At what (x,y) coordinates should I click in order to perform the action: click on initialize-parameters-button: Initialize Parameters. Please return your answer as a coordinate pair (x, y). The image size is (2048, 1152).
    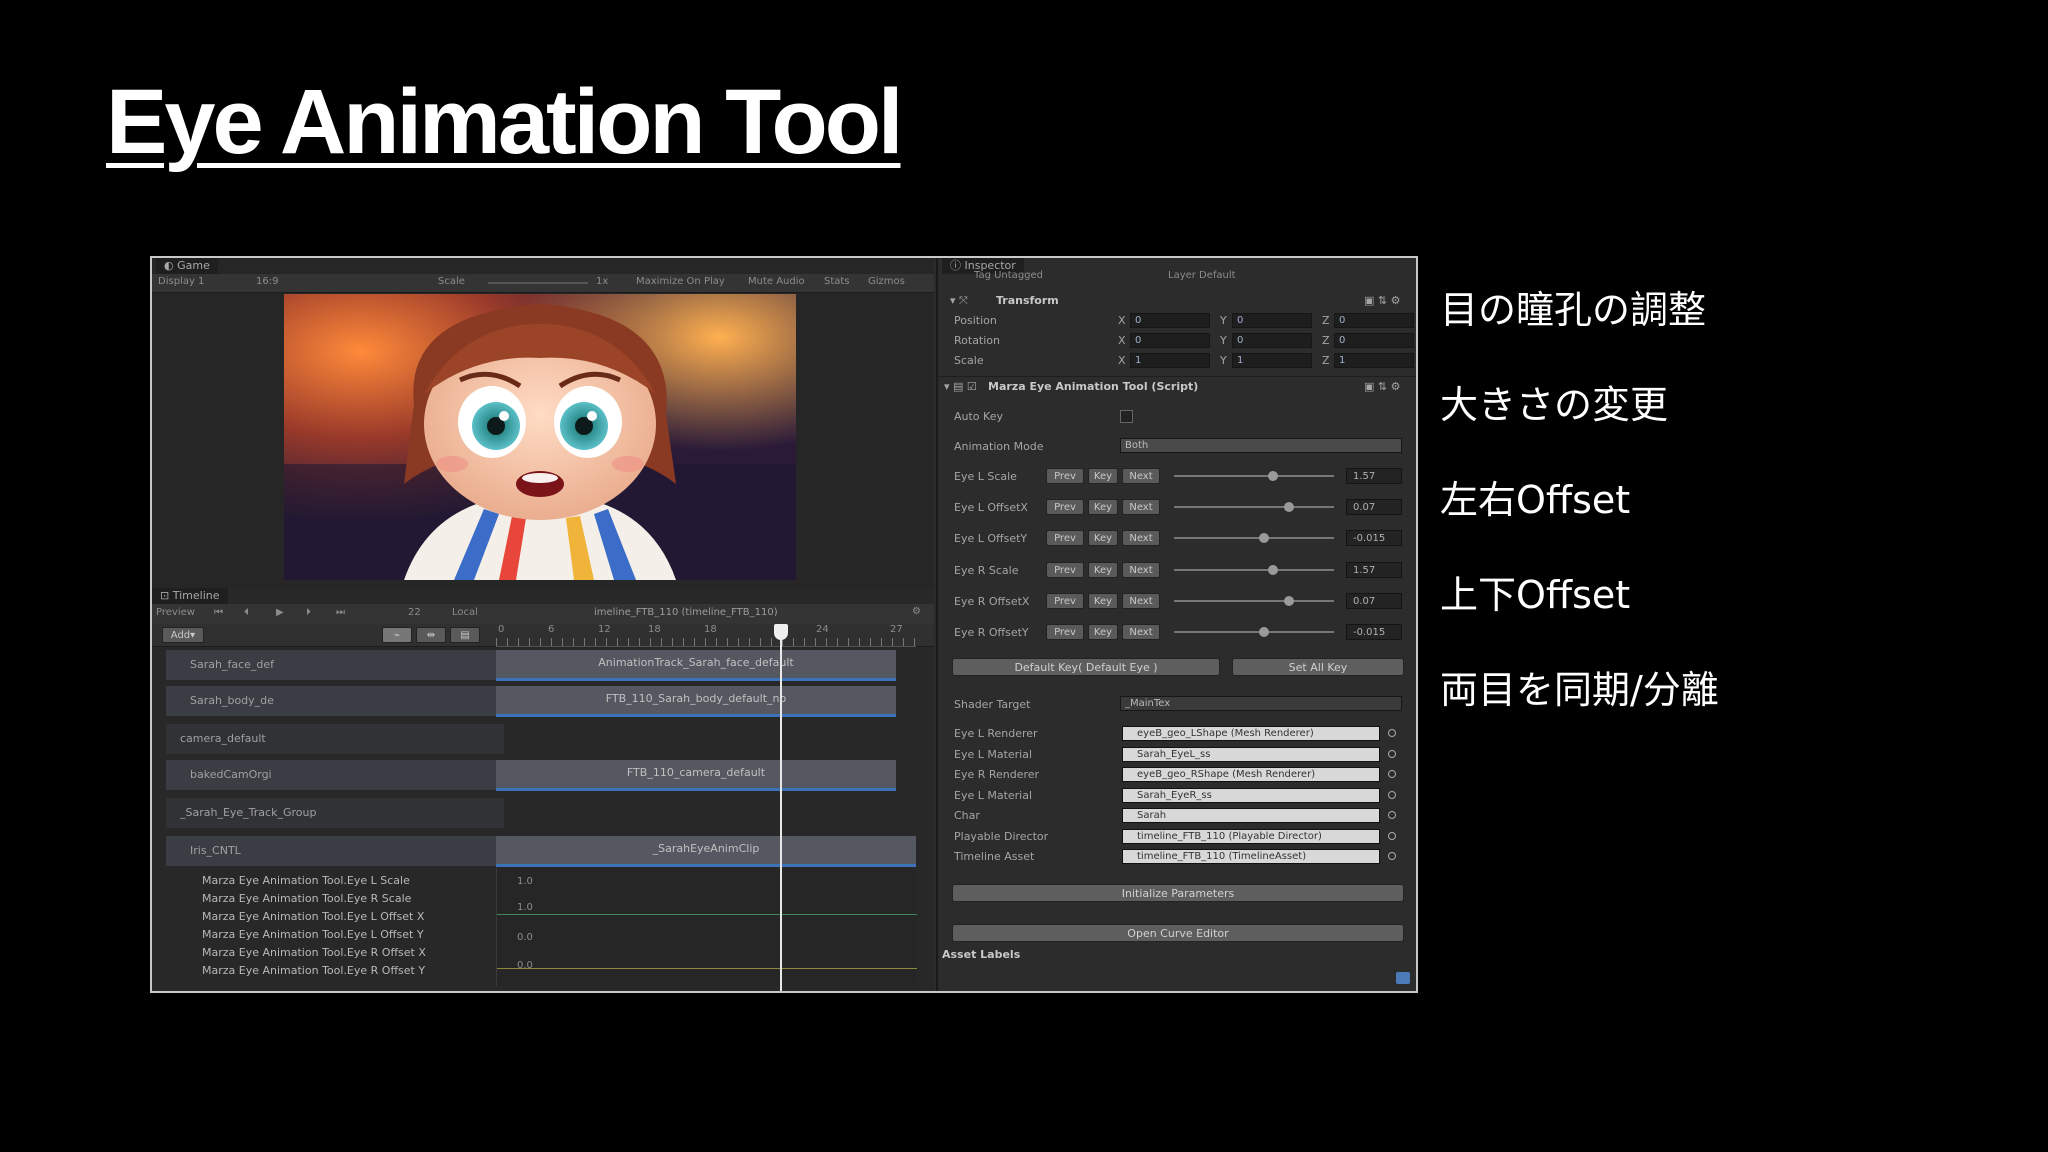
    Looking at the image, I should click on (1178, 893).